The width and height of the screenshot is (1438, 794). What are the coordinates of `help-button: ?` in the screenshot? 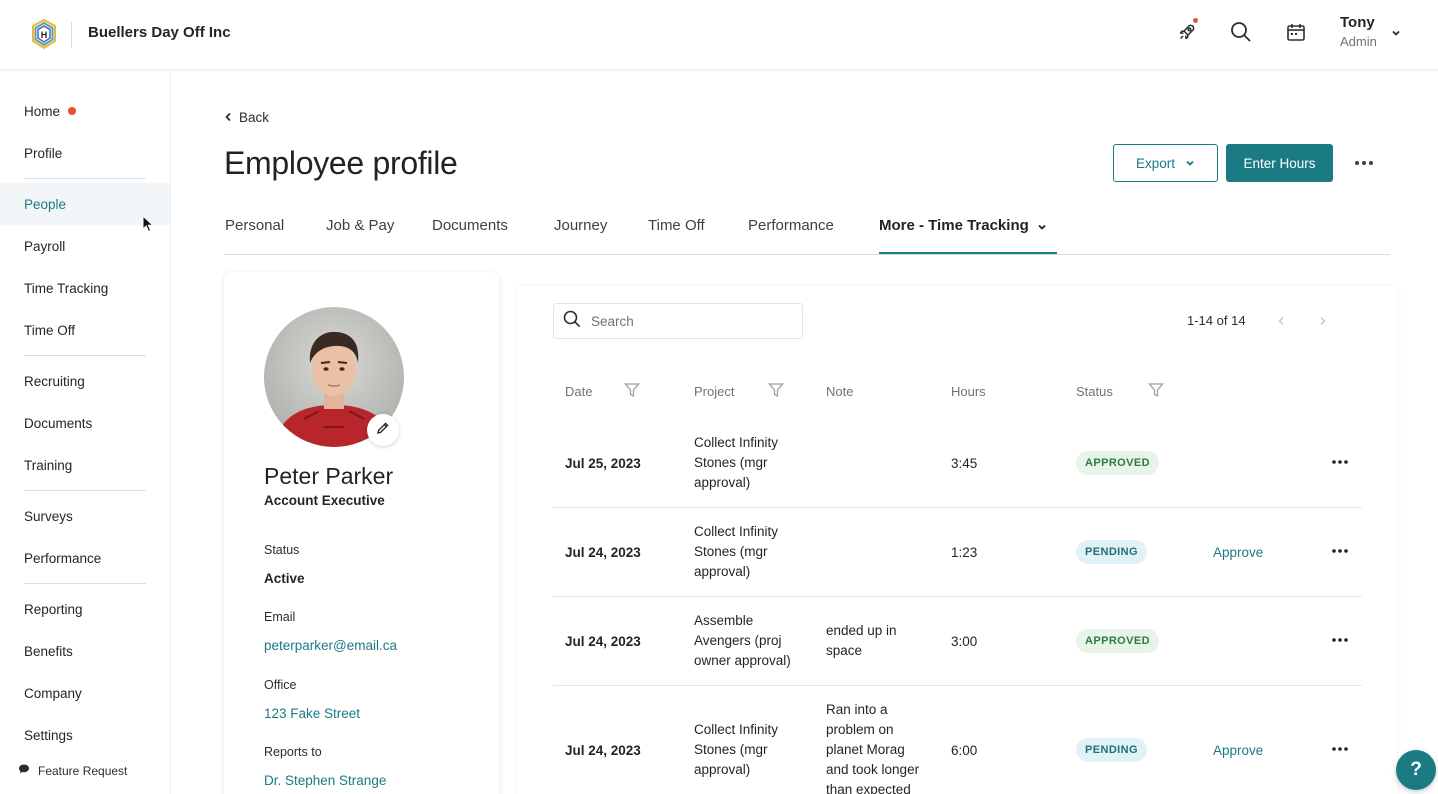 It's located at (1416, 770).